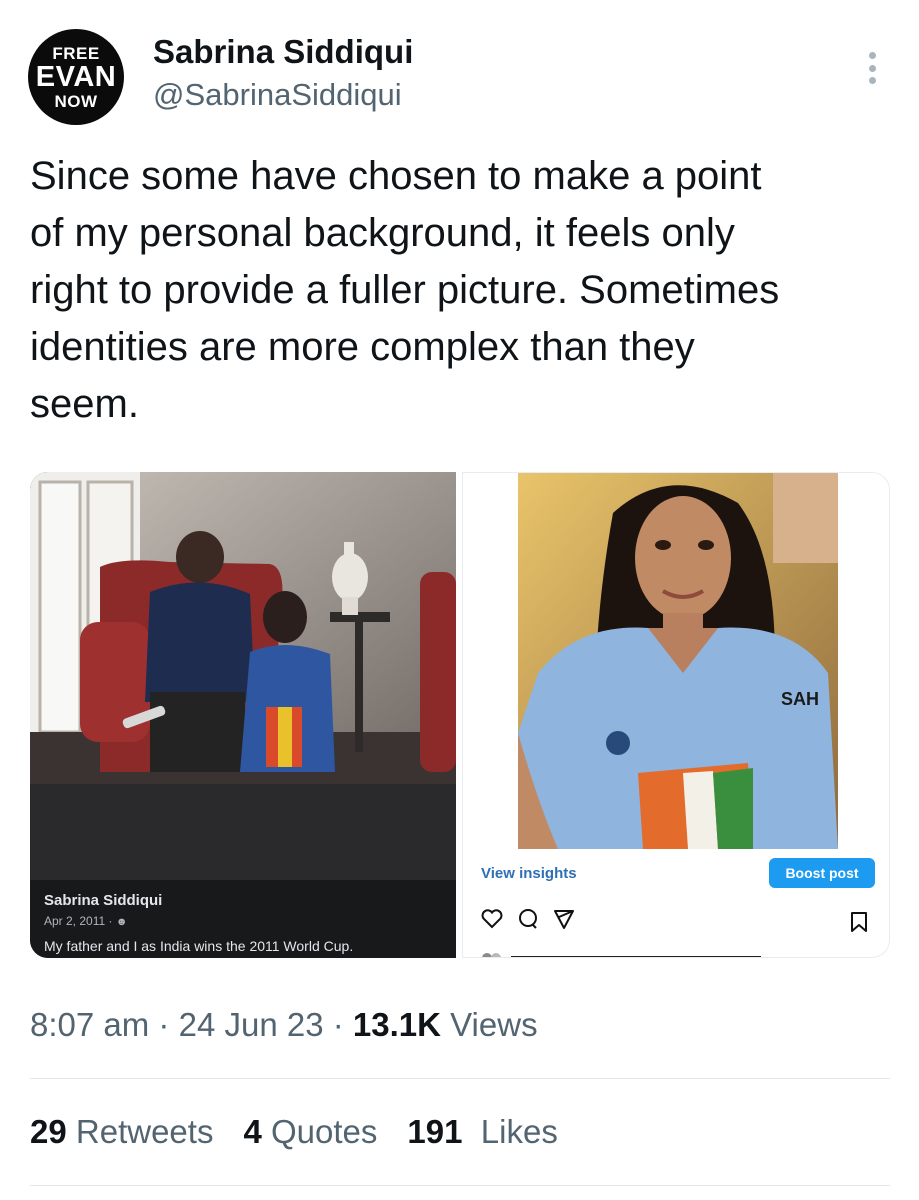  I want to click on quotes-stat: 4 Quotes, so click(310, 1131).